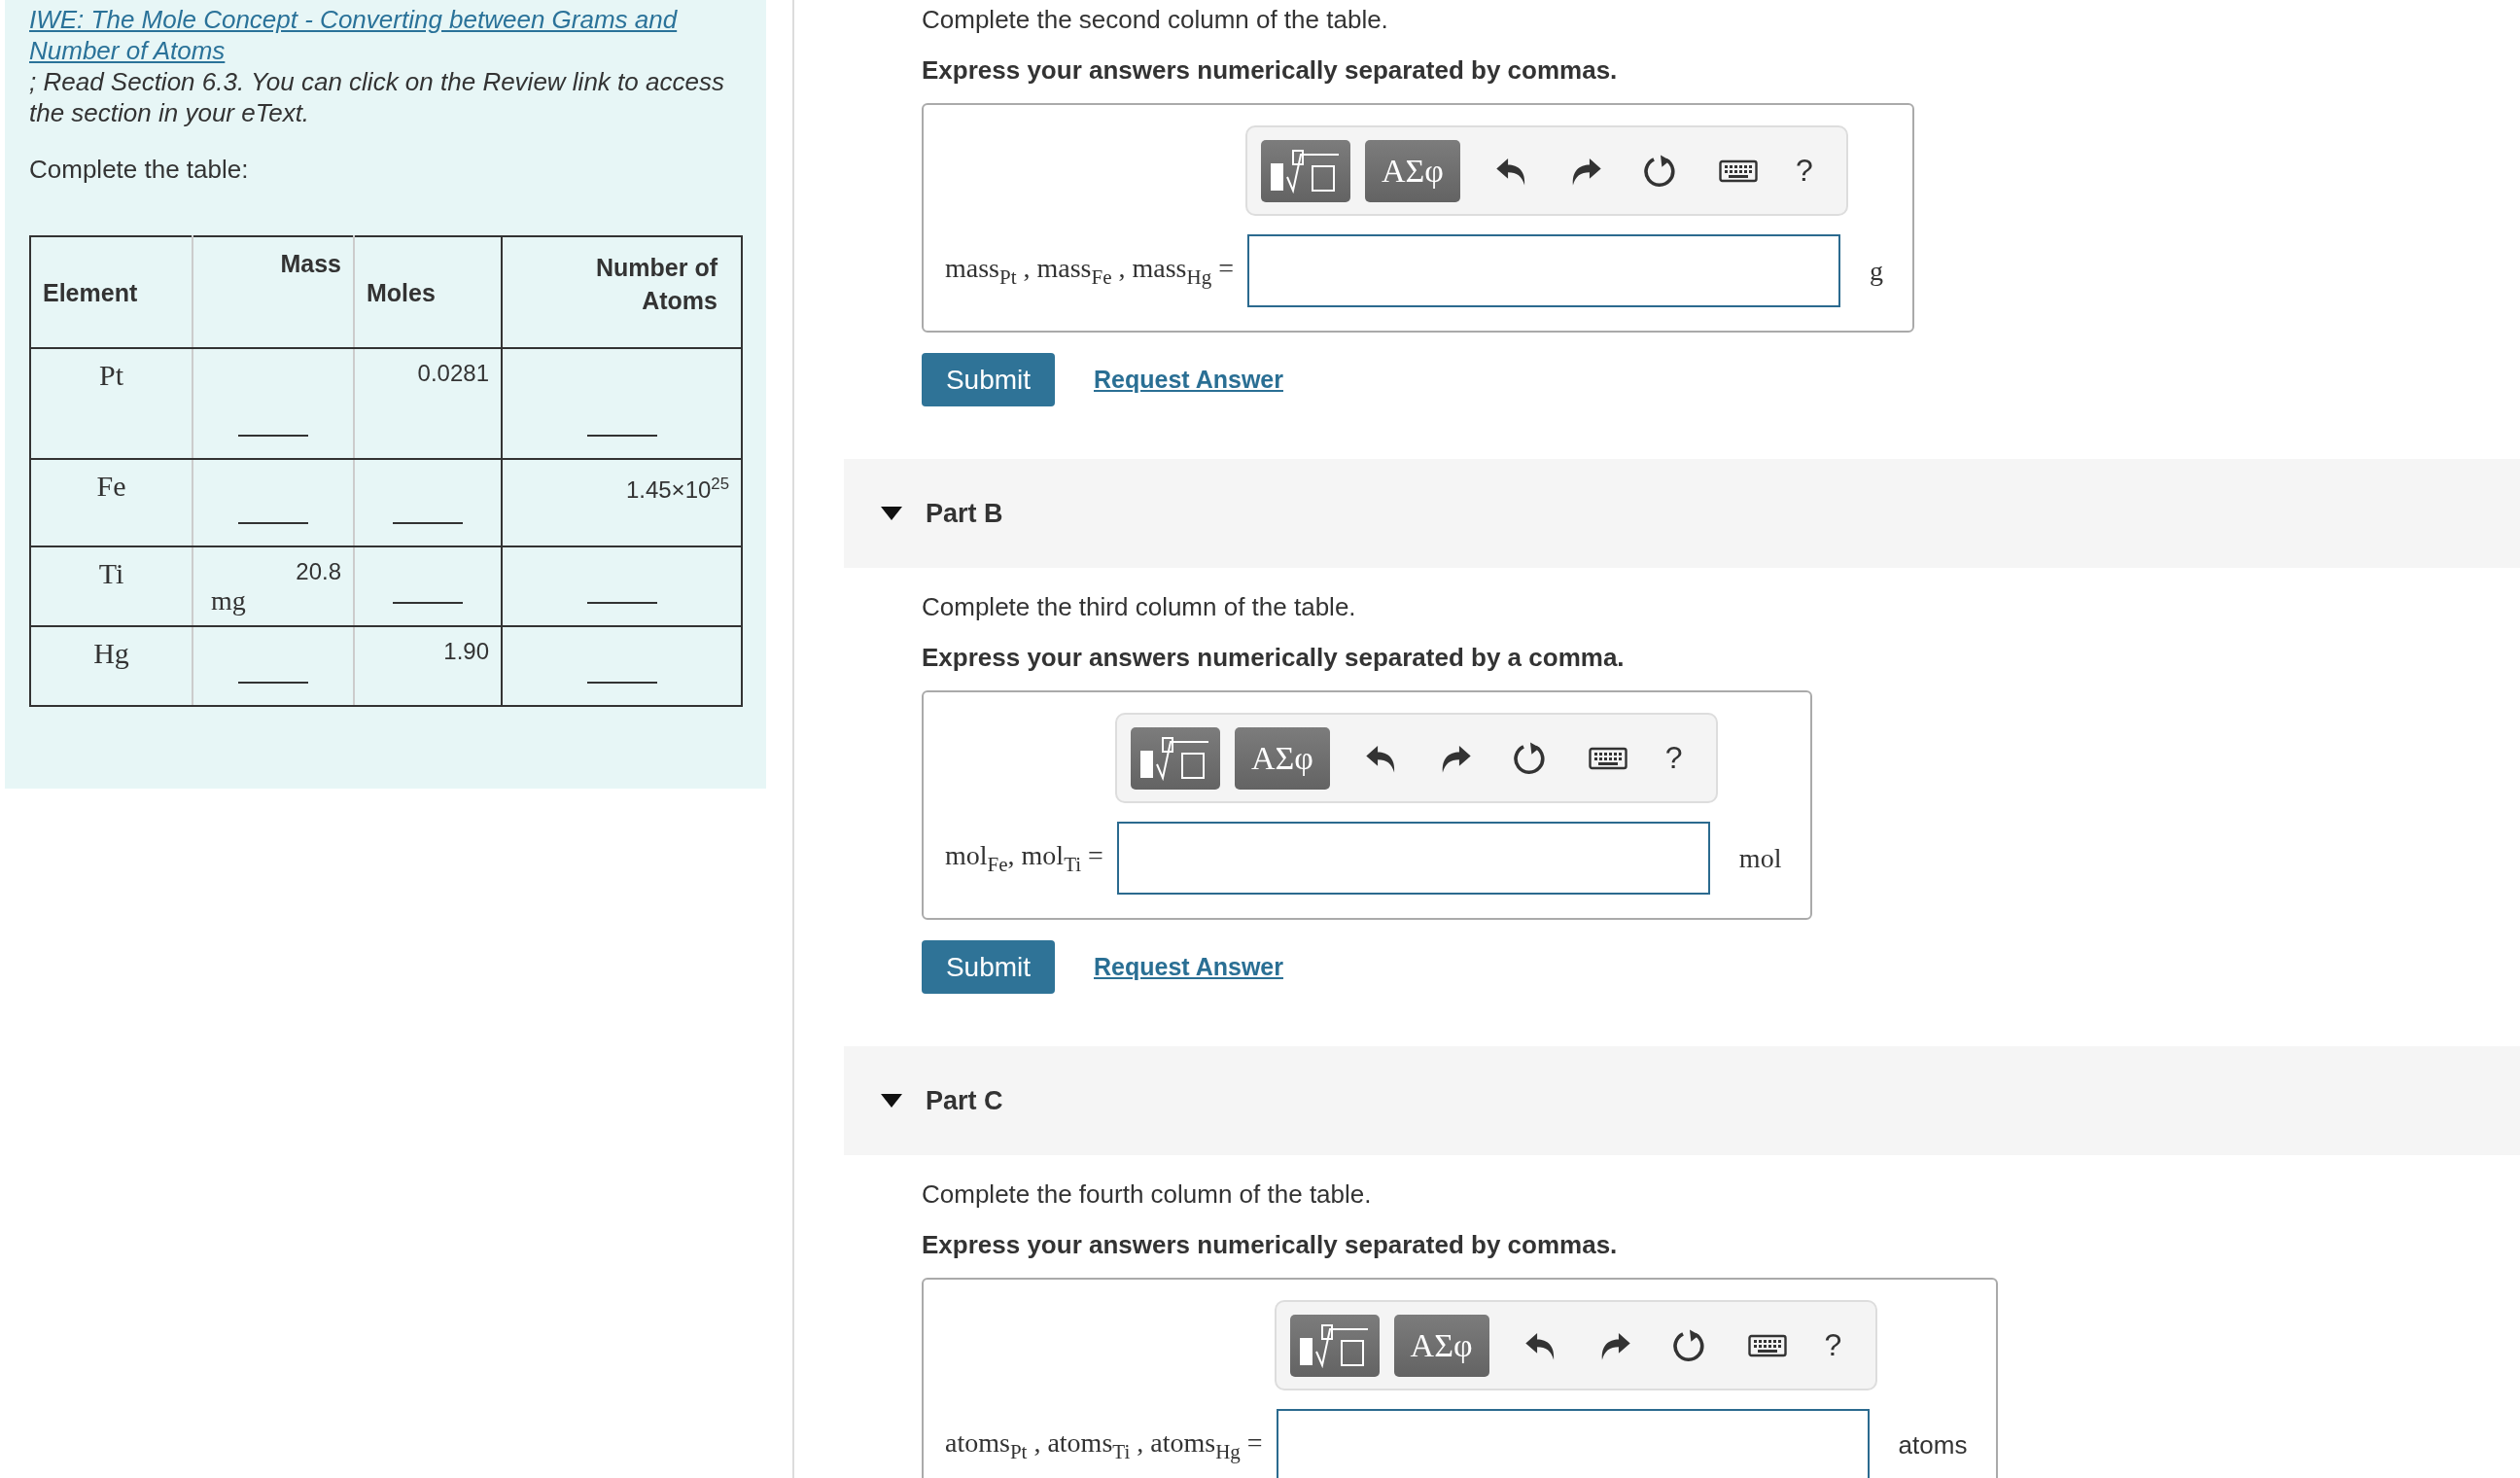 This screenshot has height=1478, width=2520. What do you see at coordinates (111, 653) in the screenshot?
I see `element-symbol: Hg` at bounding box center [111, 653].